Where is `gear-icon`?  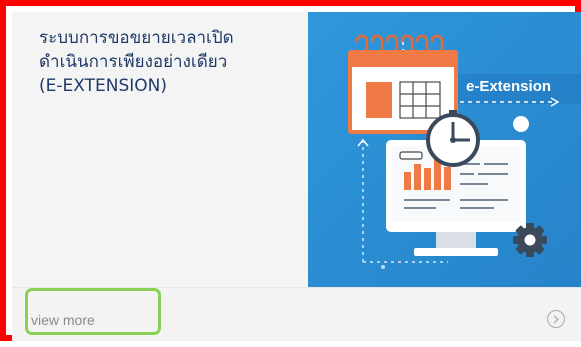
gear-icon is located at coordinates (530, 240).